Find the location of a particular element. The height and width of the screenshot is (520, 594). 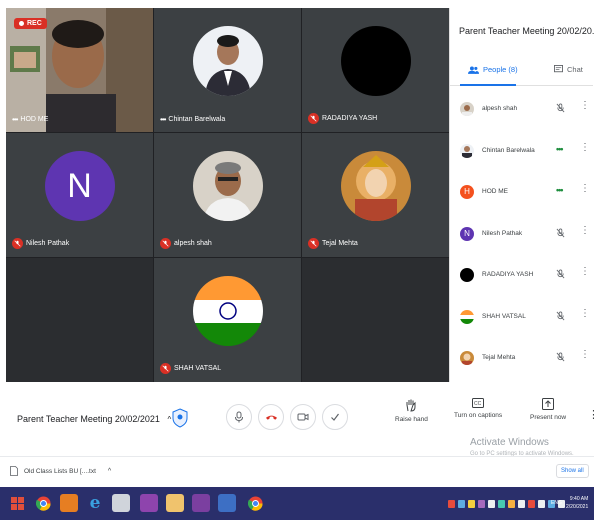

avatar-alpesh is located at coordinates (227, 186).